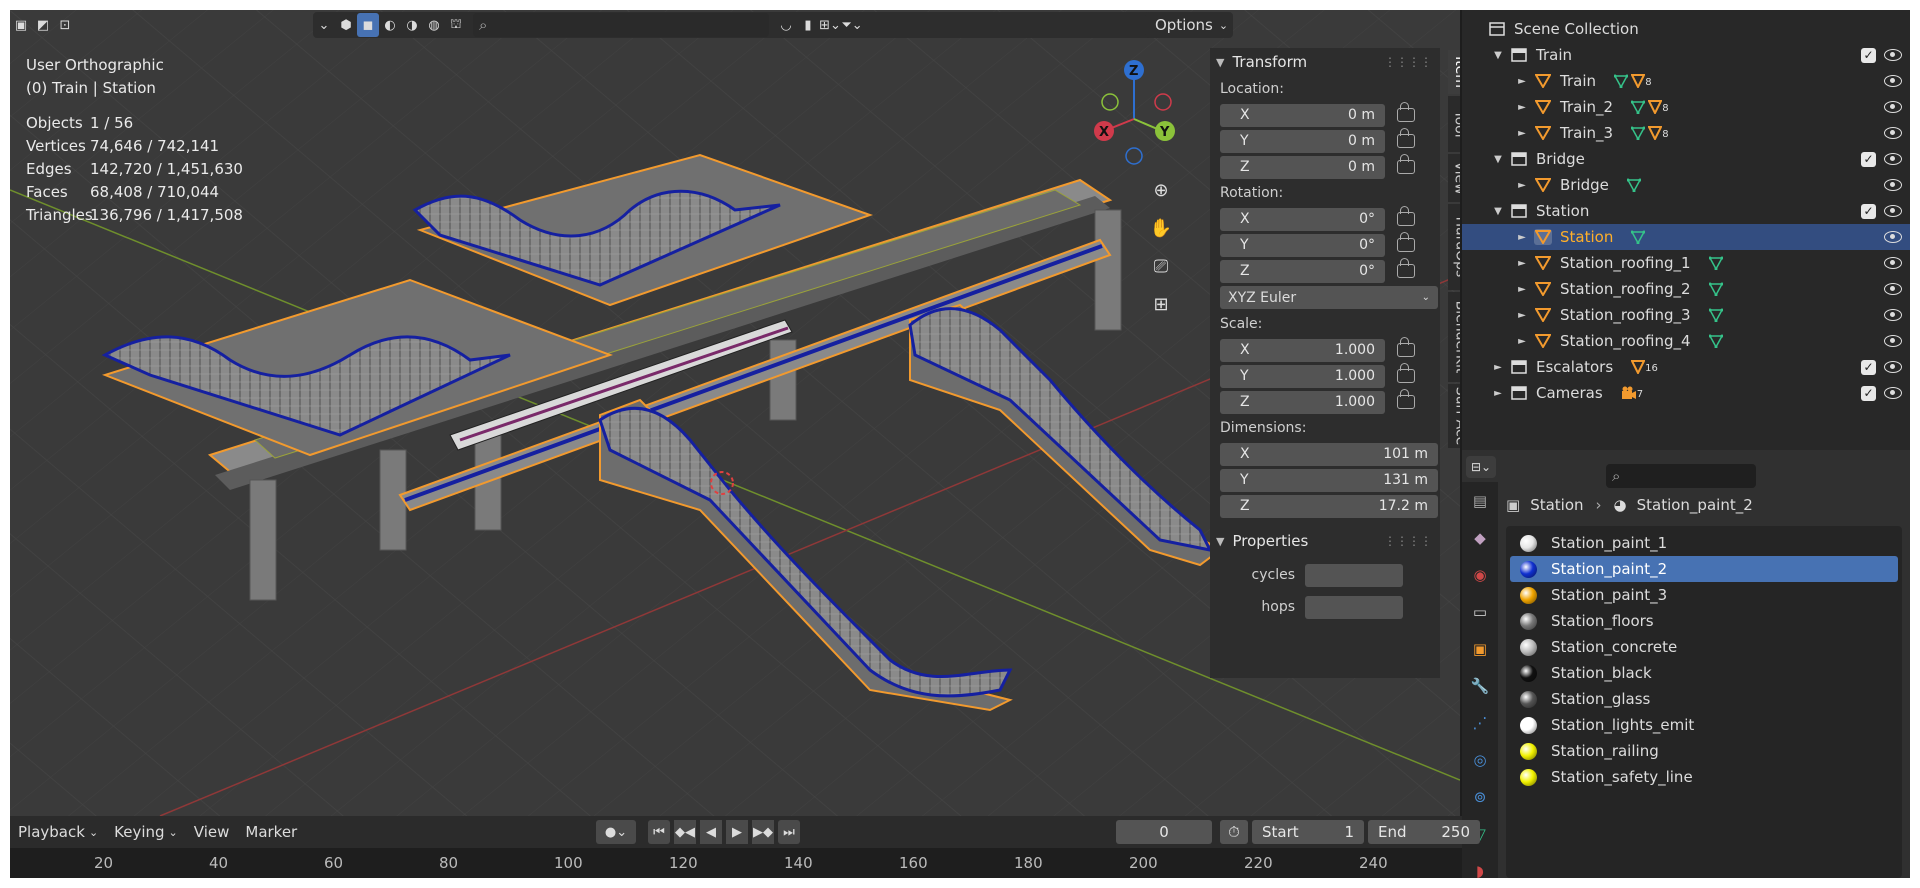 The width and height of the screenshot is (1920, 888). Describe the element at coordinates (1329, 297) in the screenshot. I see `rotation-mode-select: XYZ Euler ⌄` at that location.